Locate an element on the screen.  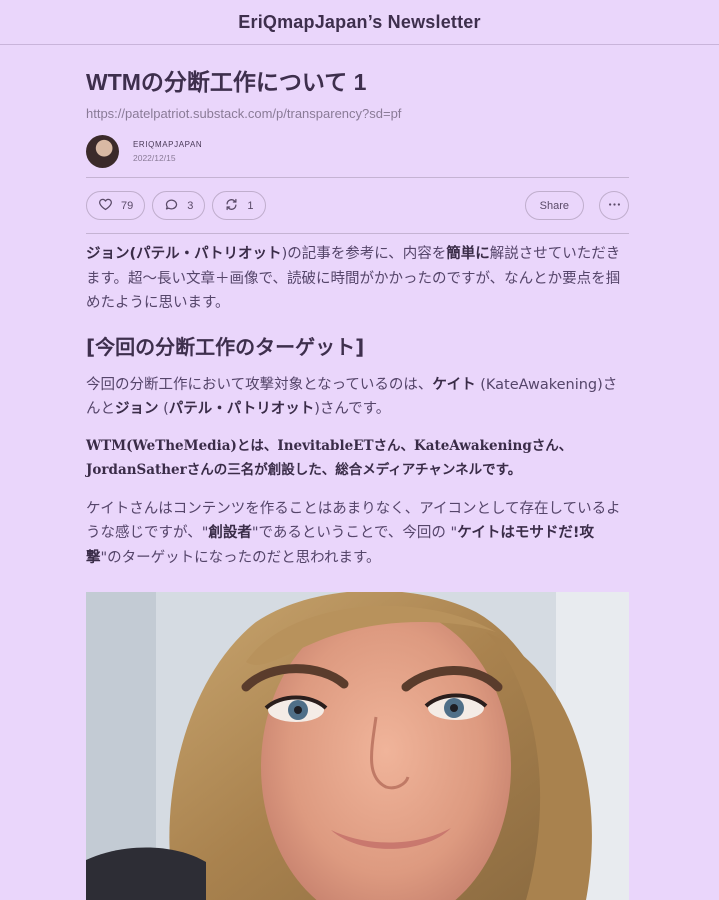
avatar is located at coordinates (102, 151).